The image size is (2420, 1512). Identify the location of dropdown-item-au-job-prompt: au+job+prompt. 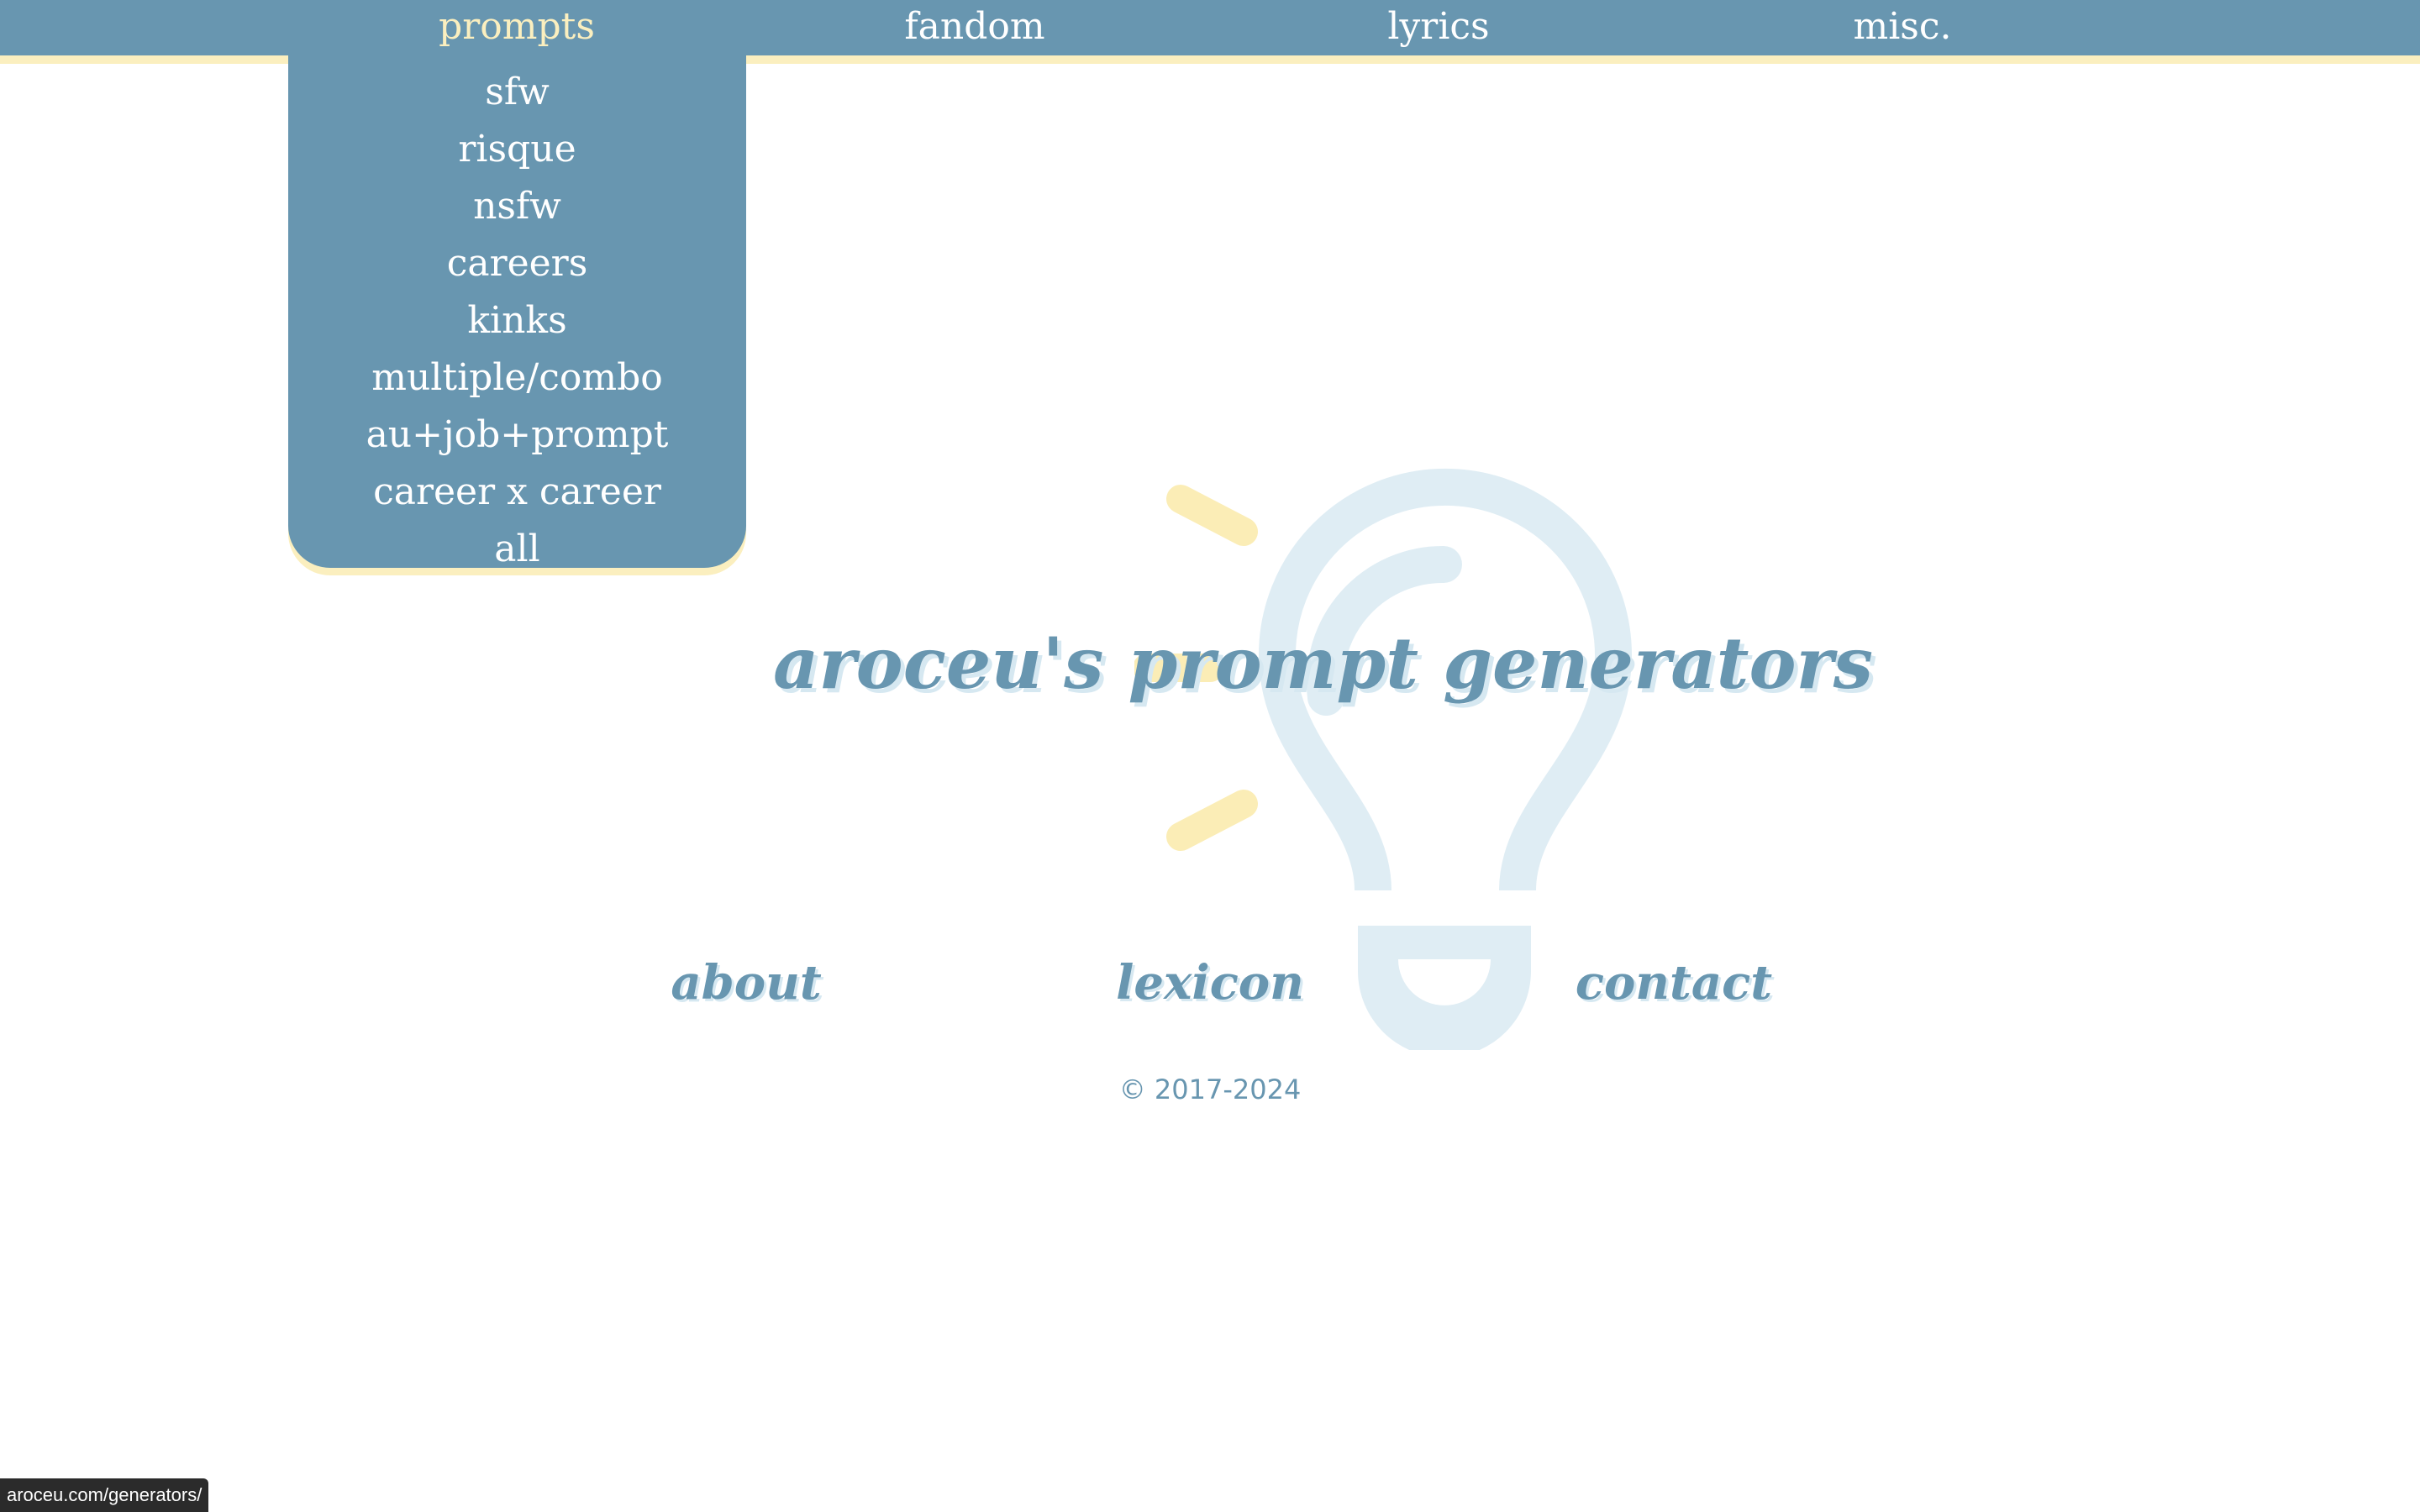
(517, 435).